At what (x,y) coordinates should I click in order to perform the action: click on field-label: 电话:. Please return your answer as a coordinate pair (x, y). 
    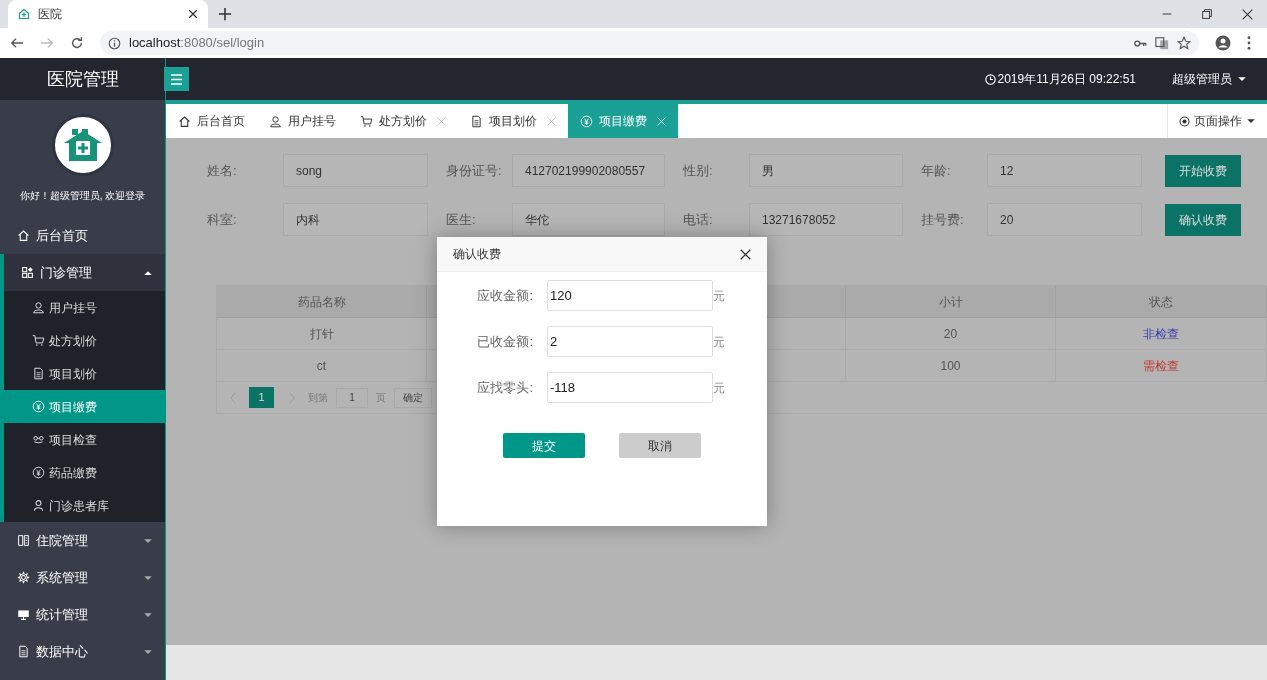
    Looking at the image, I should click on (698, 219).